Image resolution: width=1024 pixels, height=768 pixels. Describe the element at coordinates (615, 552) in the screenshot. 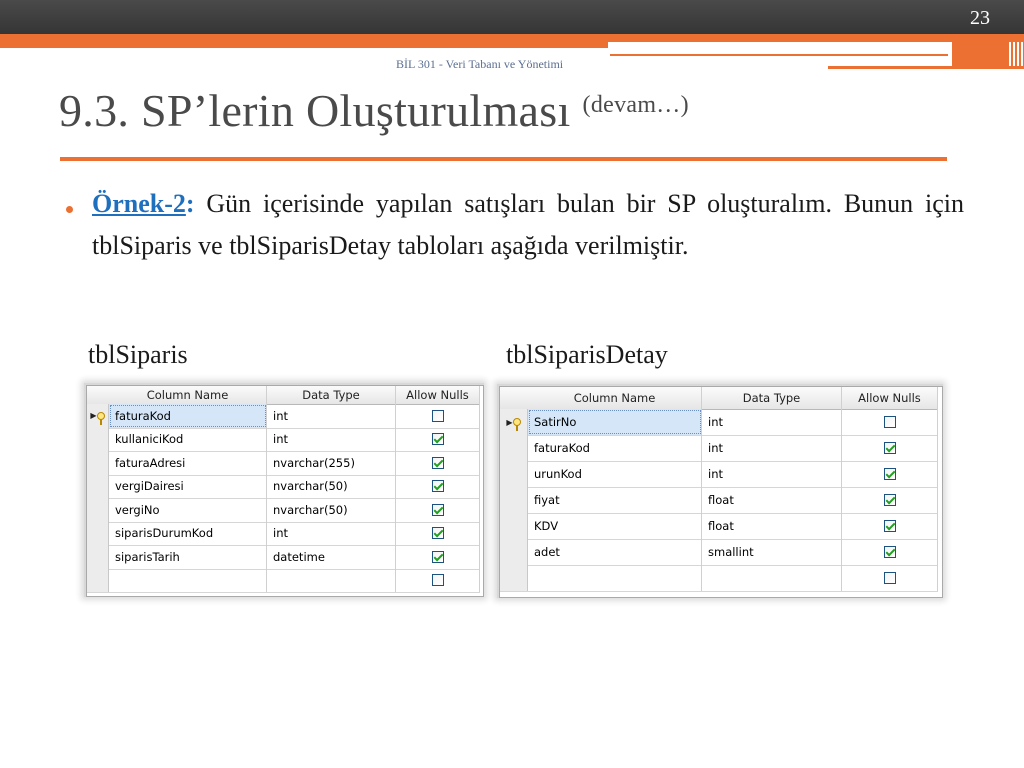

I see `column-name-cell: adet` at that location.